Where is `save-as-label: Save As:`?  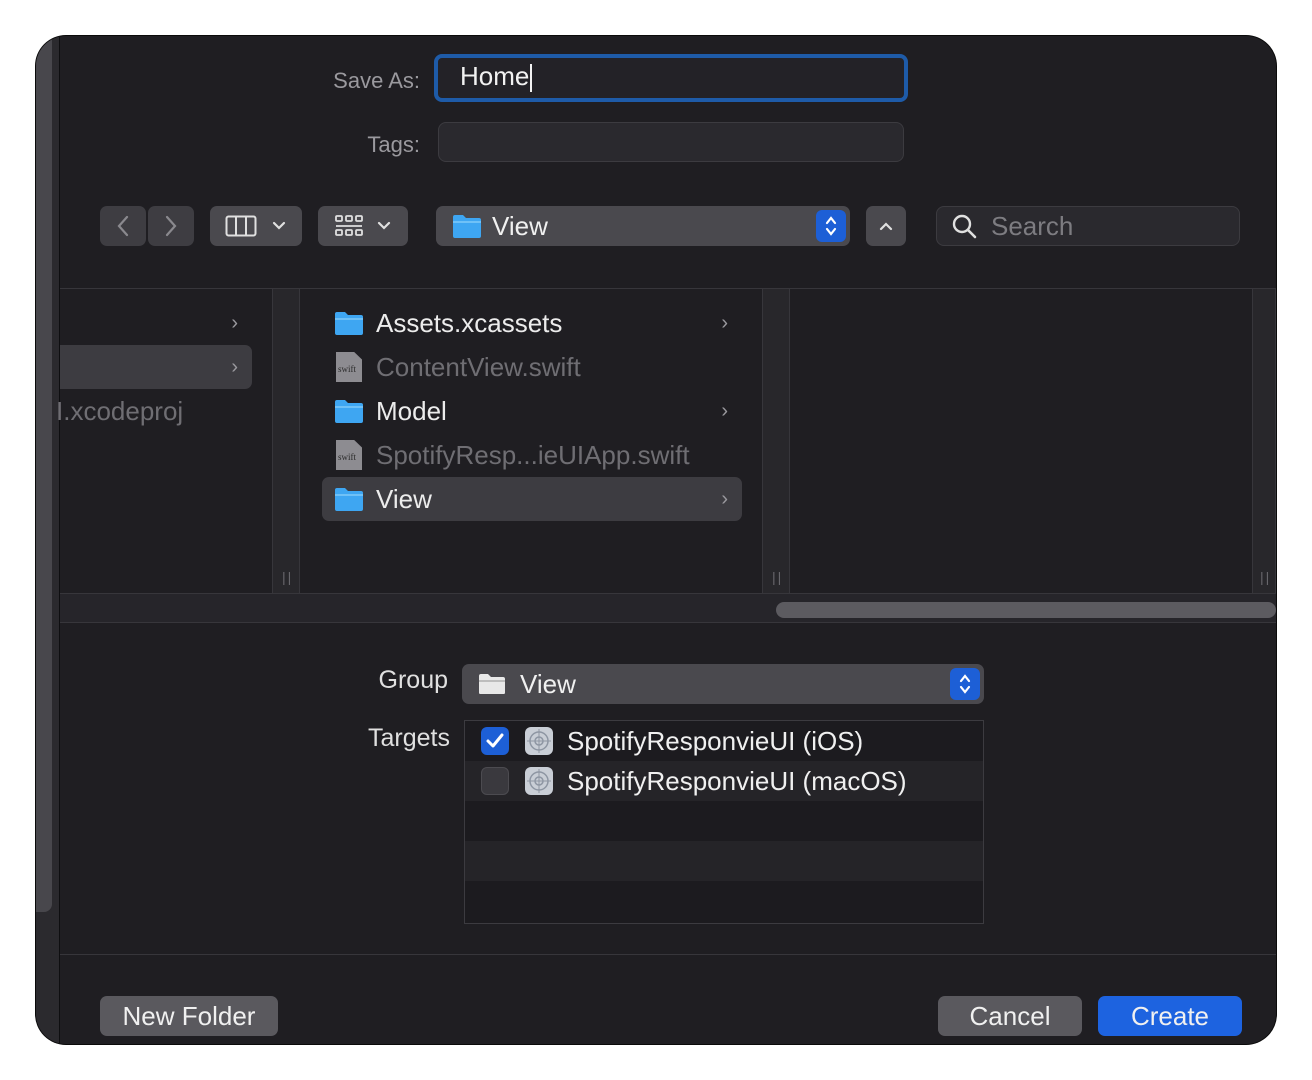
save-as-label: Save As: is located at coordinates (376, 80).